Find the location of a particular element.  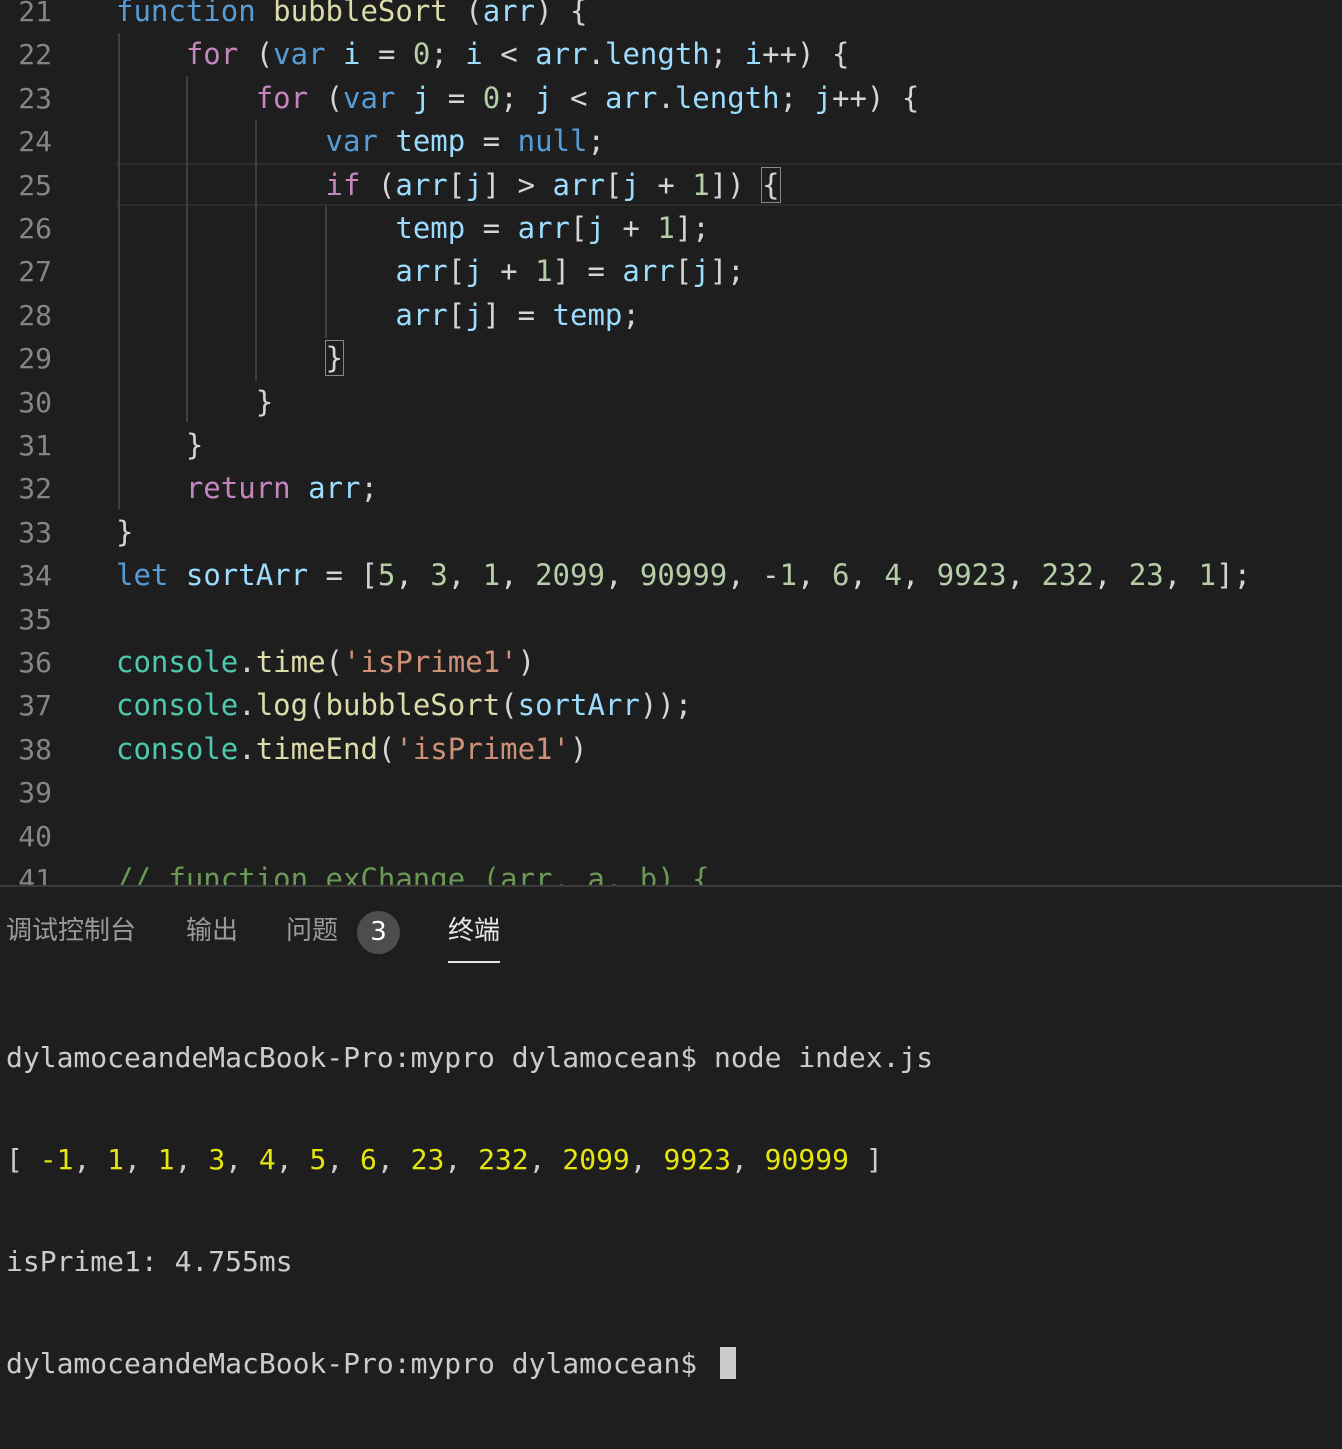

code-text: if (arr[j] > arr[j + 1]) { is located at coordinates (448, 185).